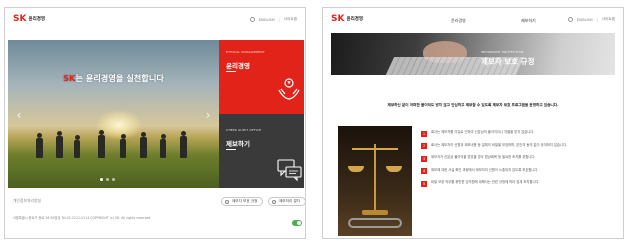 The width and height of the screenshot is (628, 244). Describe the element at coordinates (244, 130) in the screenshot. I see `report-panel-eng: CYBER AUDIT OFFICE` at that location.